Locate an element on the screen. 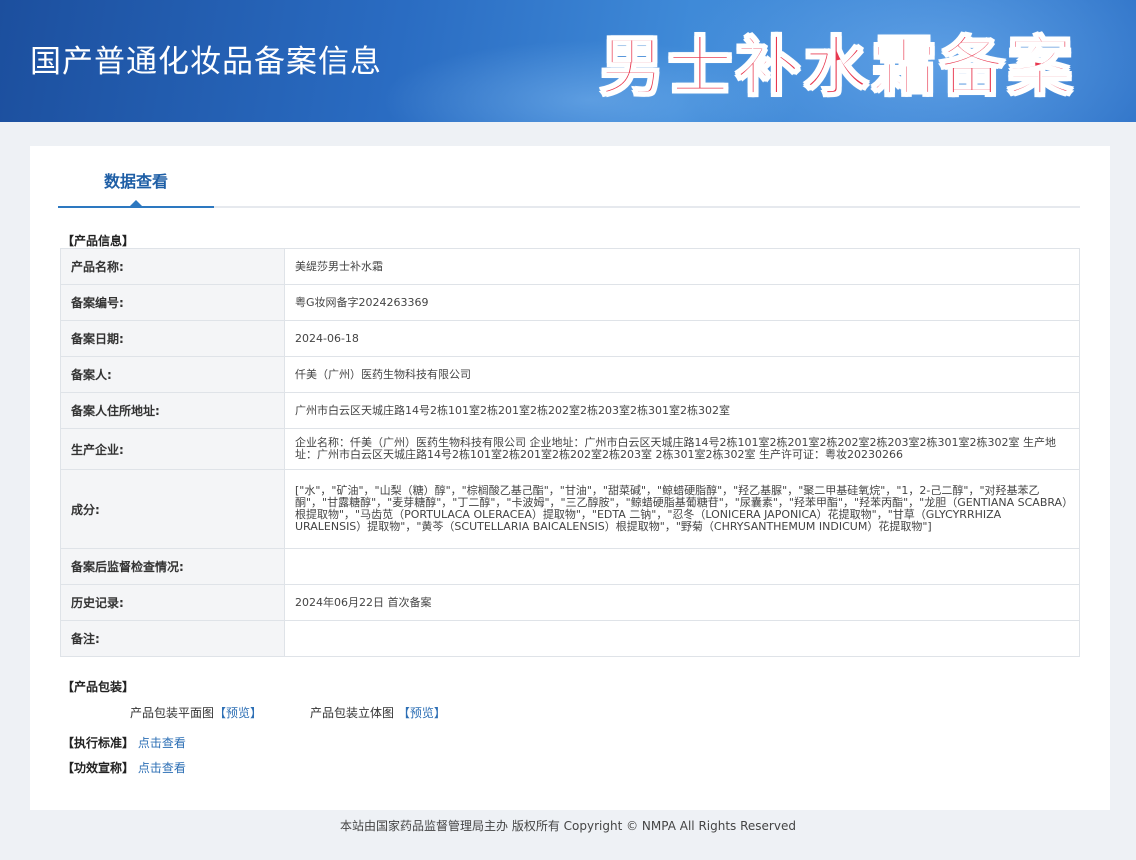  table-row: 备案编号: 粤G妆网备字2024263369 is located at coordinates (570, 302).